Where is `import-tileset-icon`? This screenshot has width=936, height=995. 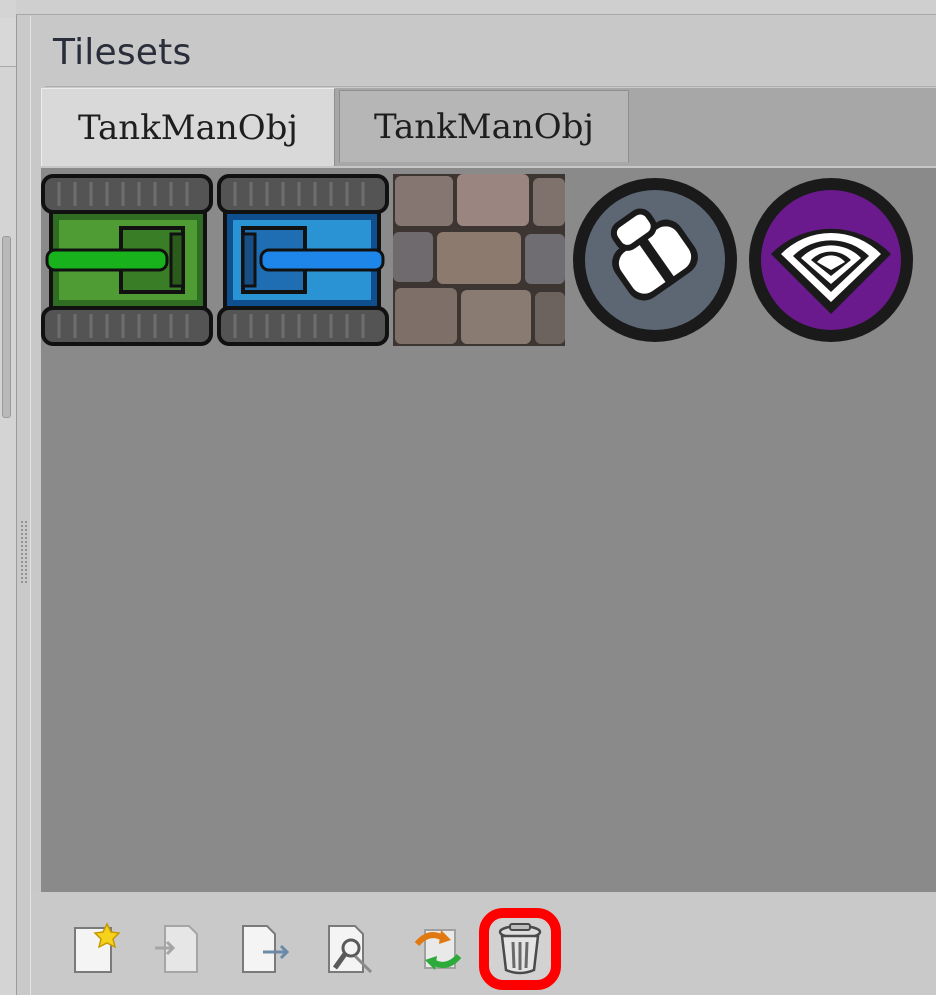 import-tileset-icon is located at coordinates (176, 949).